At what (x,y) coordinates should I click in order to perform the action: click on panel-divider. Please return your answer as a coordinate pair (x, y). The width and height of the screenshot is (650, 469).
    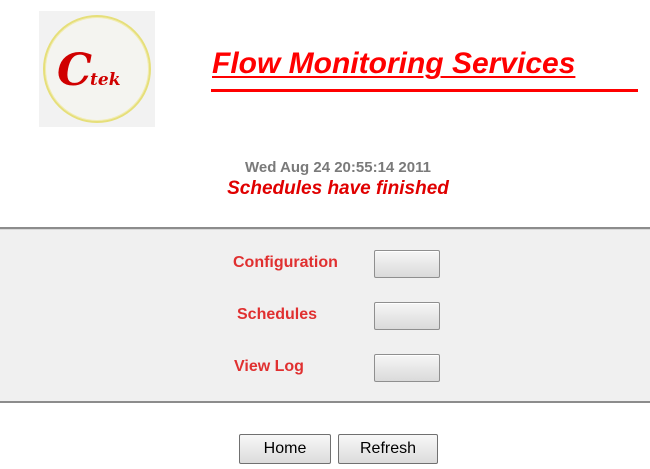
    Looking at the image, I should click on (325, 229).